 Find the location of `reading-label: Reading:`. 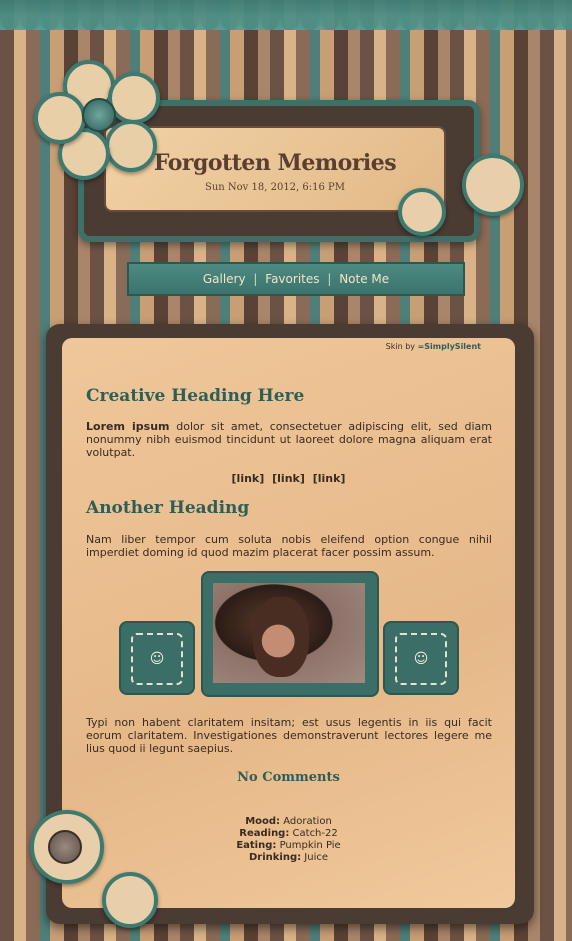

reading-label: Reading: is located at coordinates (264, 833).